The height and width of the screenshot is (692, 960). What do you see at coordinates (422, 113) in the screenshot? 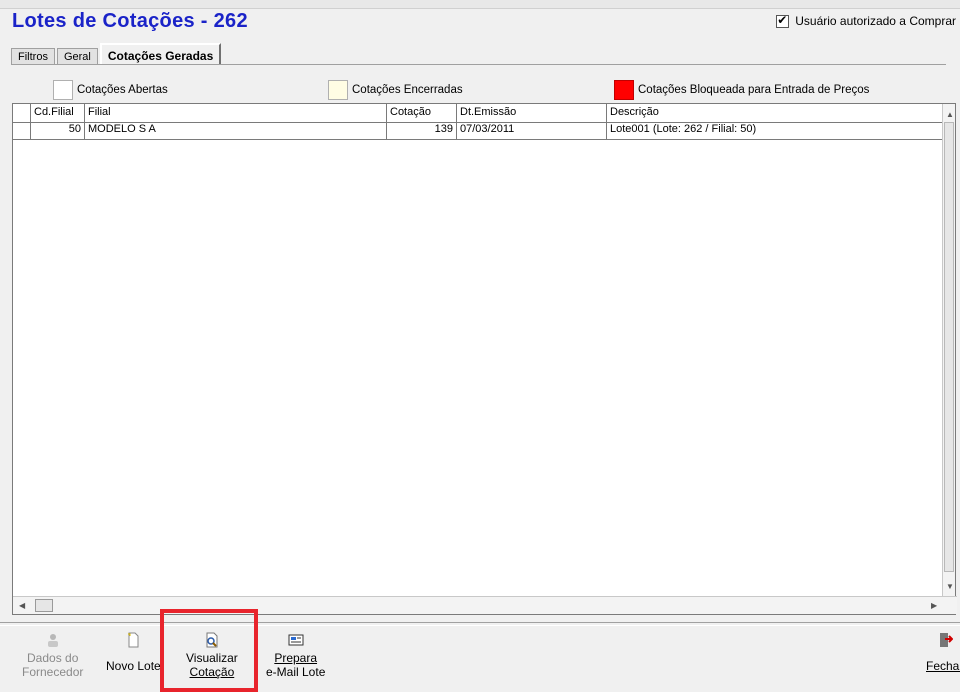
I see `header-cotacao: Cotação` at bounding box center [422, 113].